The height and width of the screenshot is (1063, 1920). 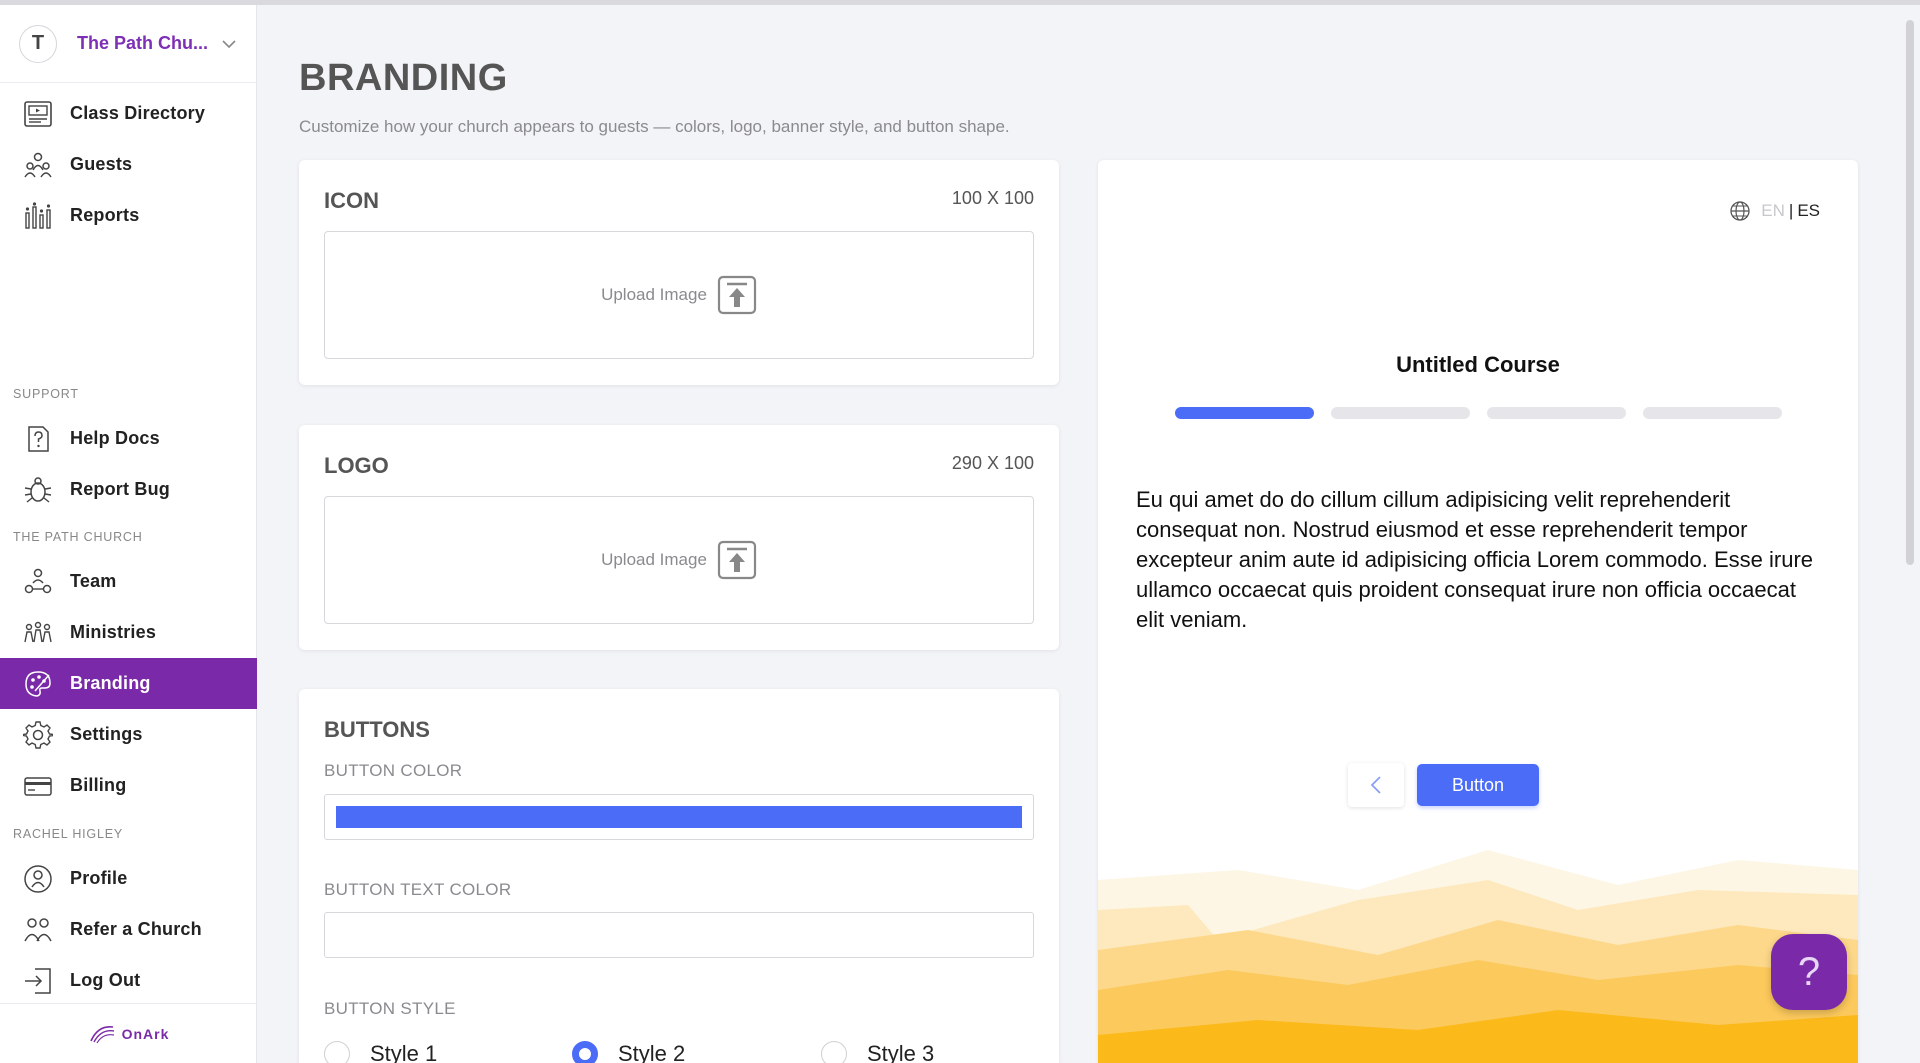 What do you see at coordinates (38, 439) in the screenshot?
I see `help-docs-icon` at bounding box center [38, 439].